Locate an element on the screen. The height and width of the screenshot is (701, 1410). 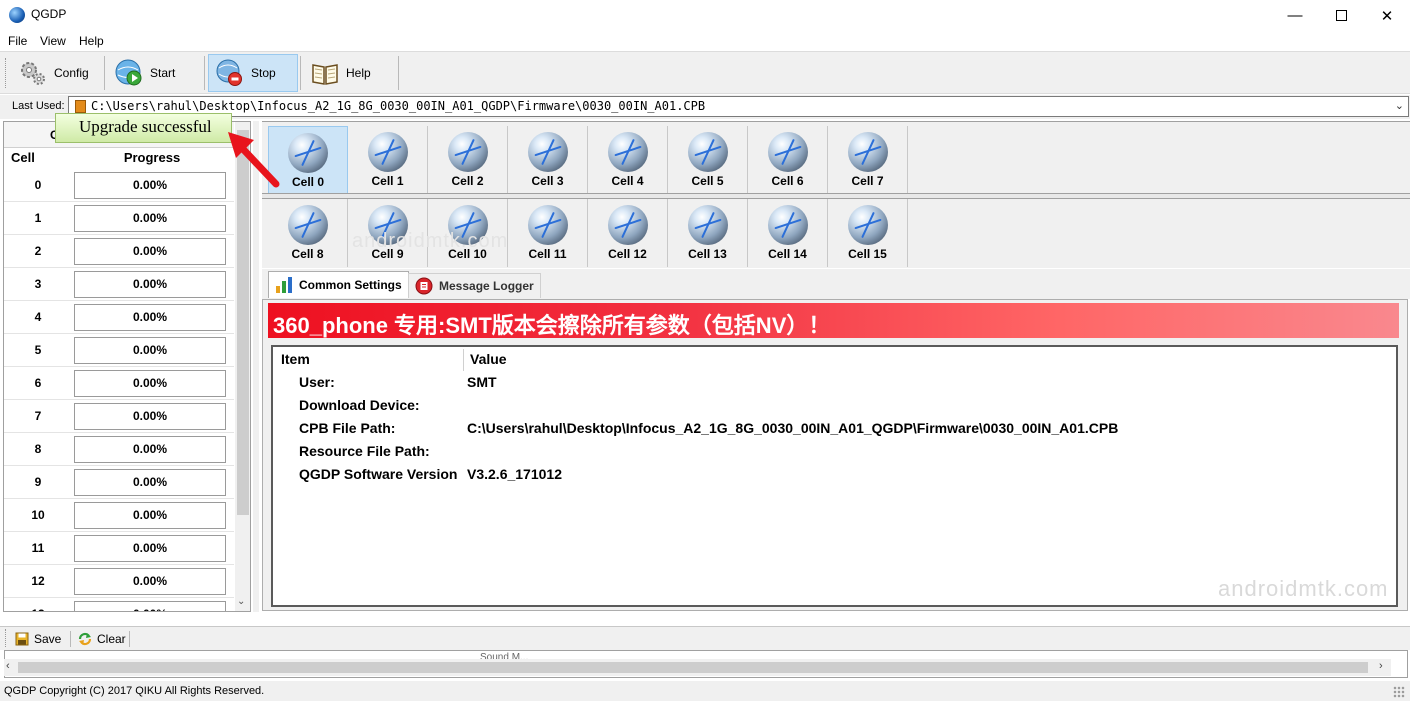
minimize-button: — is located at coordinates (1295, 15).